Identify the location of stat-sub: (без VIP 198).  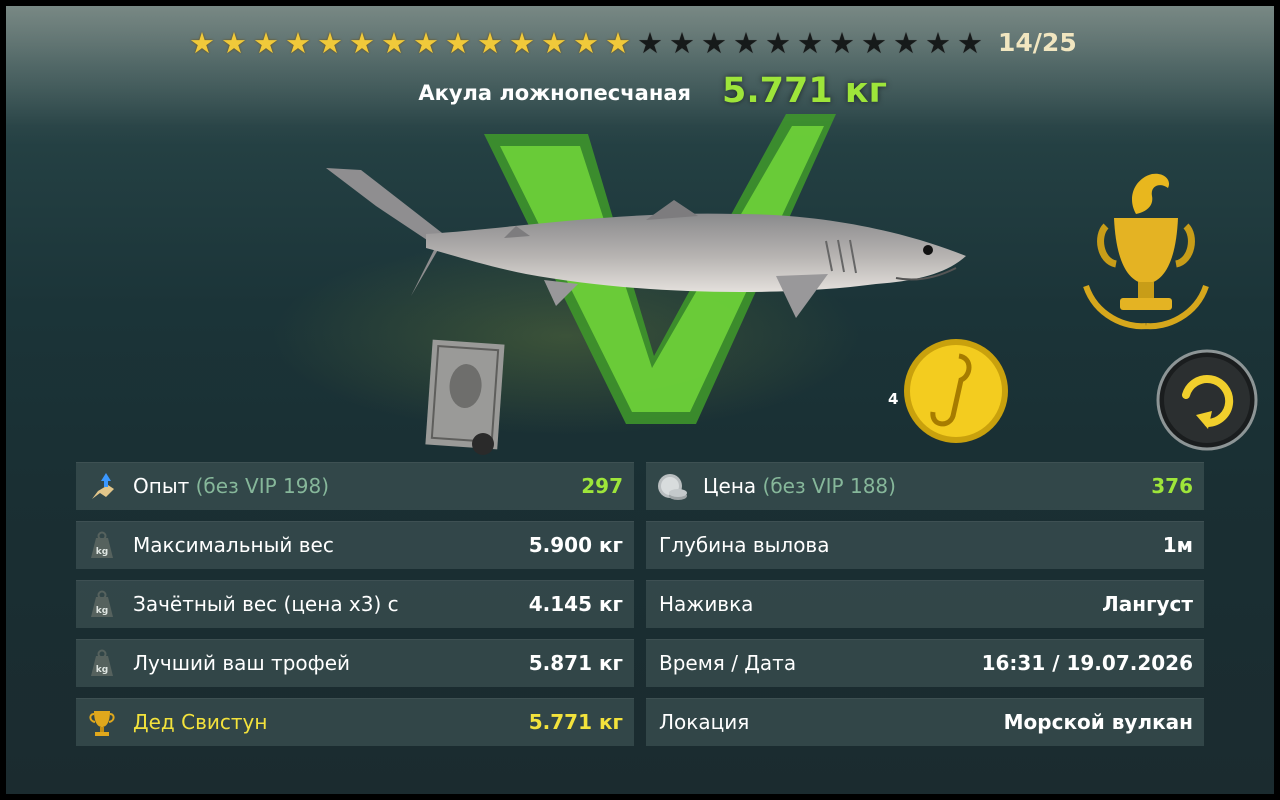
(262, 486).